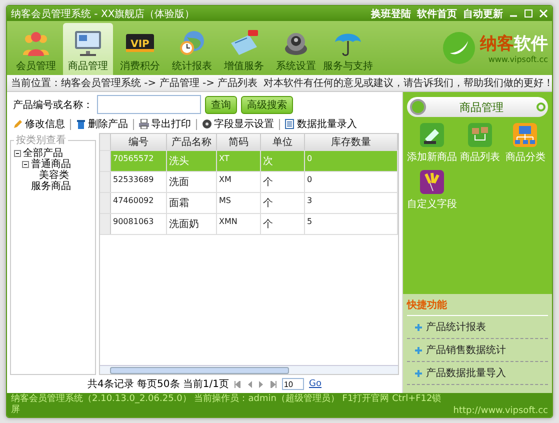  I want to click on toolbar-button: 修改信息, so click(39, 124).